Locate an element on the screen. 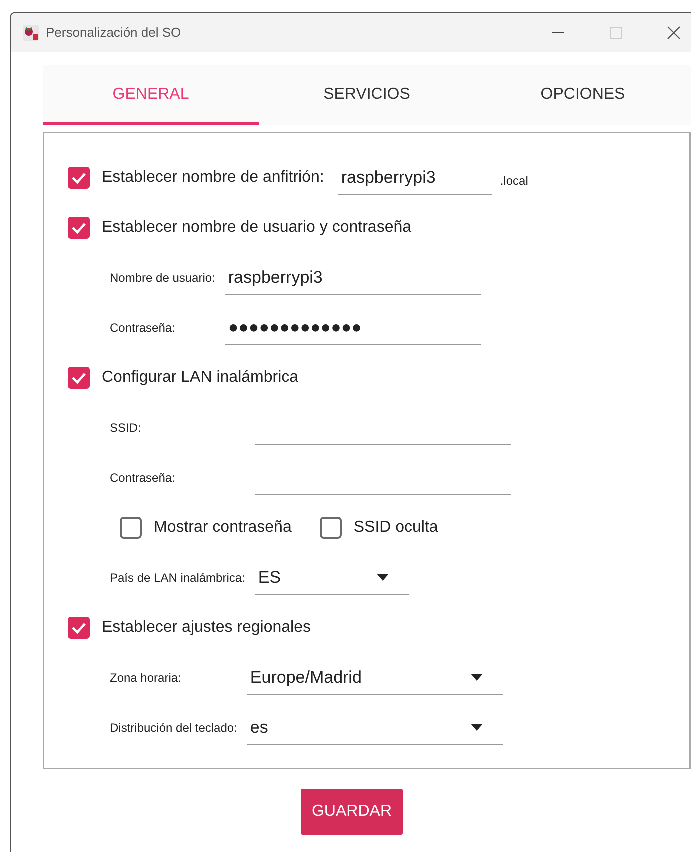 This screenshot has height=852, width=691. hostname-field: raspberrypi3 is located at coordinates (415, 178).